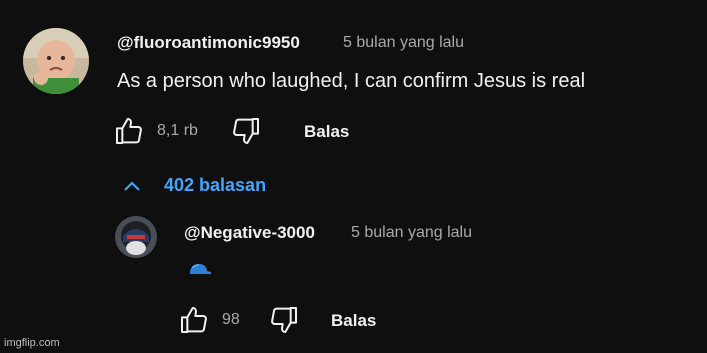  Describe the element at coordinates (326, 132) in the screenshot. I see `reply-button: Balas` at that location.